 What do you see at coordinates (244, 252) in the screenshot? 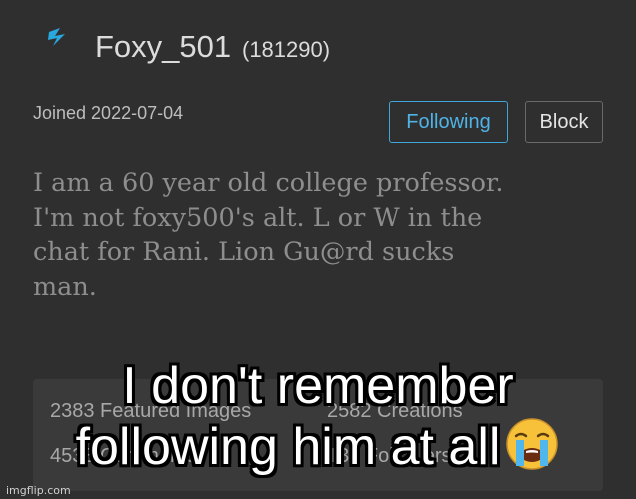
I see `bio-line: chat for Rani. Lion Gu@rd sucks` at bounding box center [244, 252].